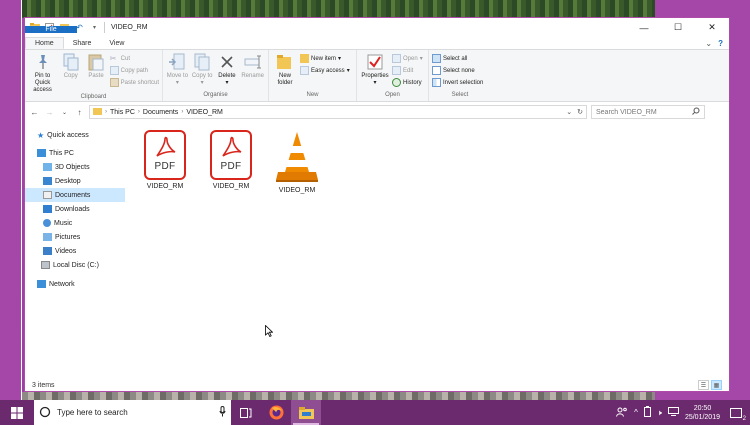  What do you see at coordinates (75, 181) in the screenshot?
I see `nav-item-desktop: Desktop` at bounding box center [75, 181].